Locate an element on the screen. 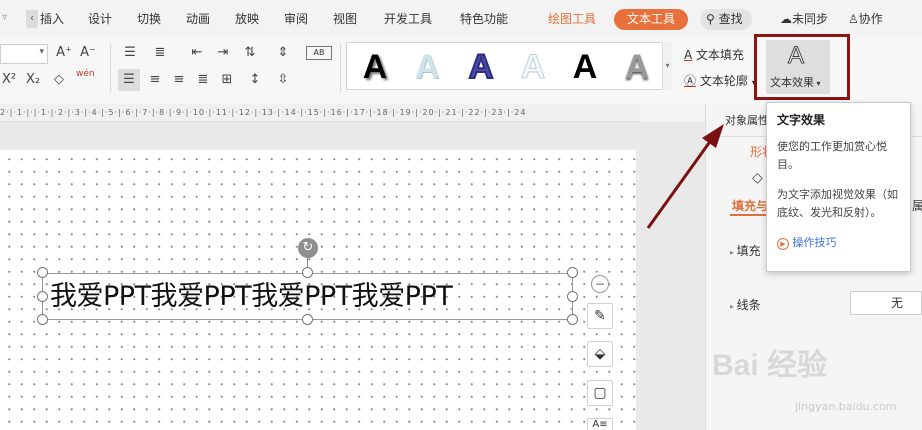  tab-attributes: 属性 is located at coordinates (917, 205).